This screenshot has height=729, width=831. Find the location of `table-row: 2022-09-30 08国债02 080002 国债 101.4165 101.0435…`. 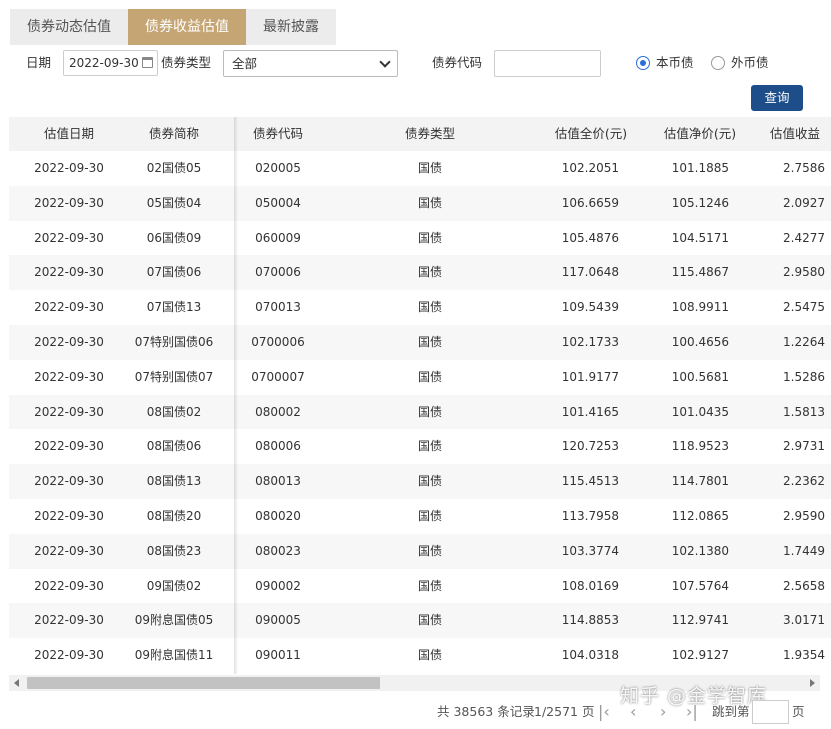

table-row: 2022-09-30 08国债02 080002 国债 101.4165 101.0435… is located at coordinates (420, 412).